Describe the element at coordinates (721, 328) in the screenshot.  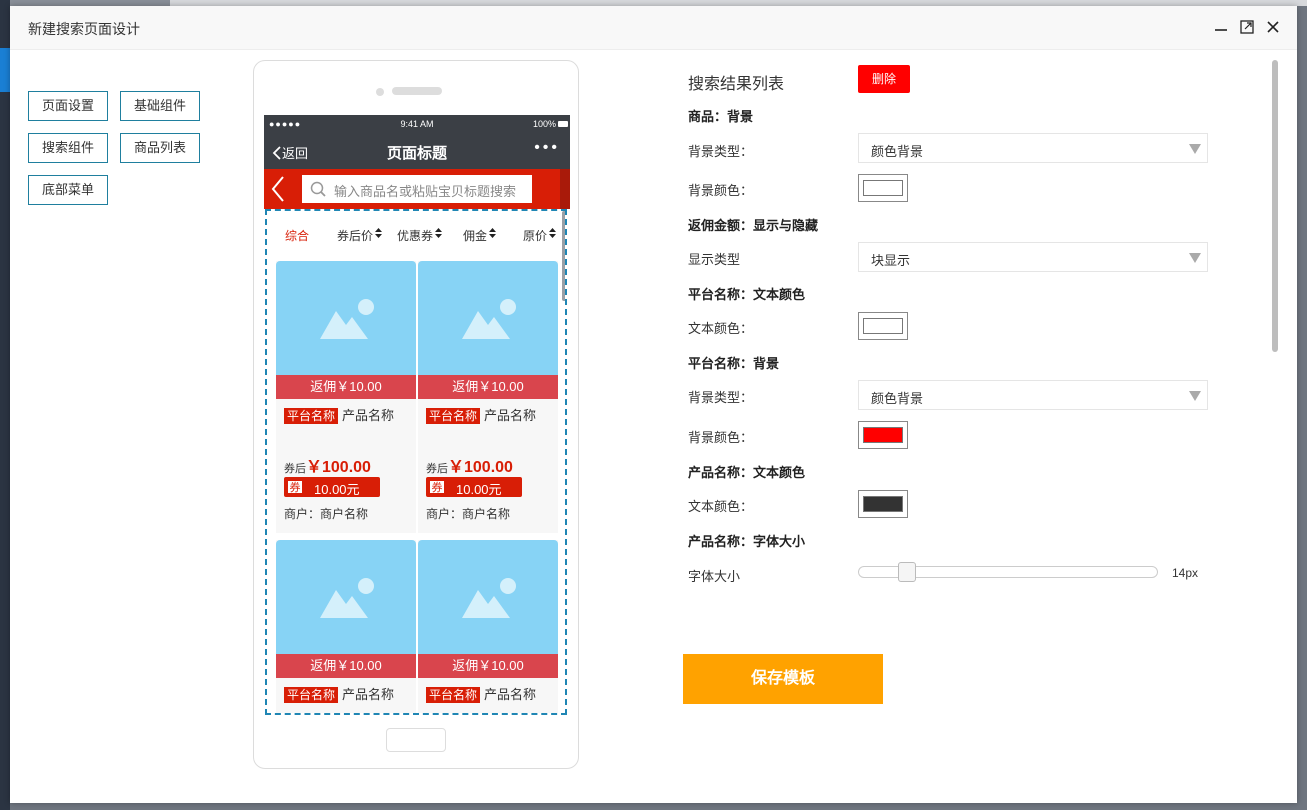
I see `text-color-label: 文本颜色：` at that location.